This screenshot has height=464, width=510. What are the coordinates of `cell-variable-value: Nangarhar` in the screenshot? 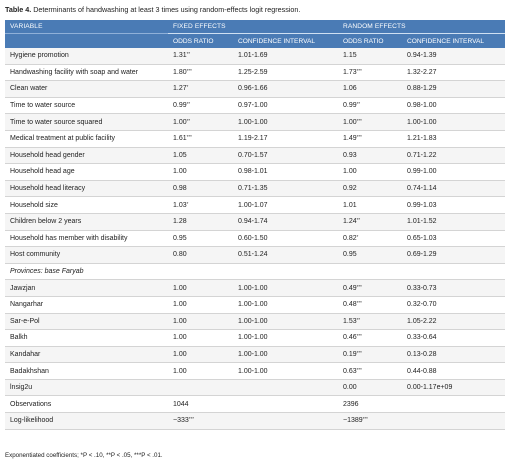 It's located at (27, 305).